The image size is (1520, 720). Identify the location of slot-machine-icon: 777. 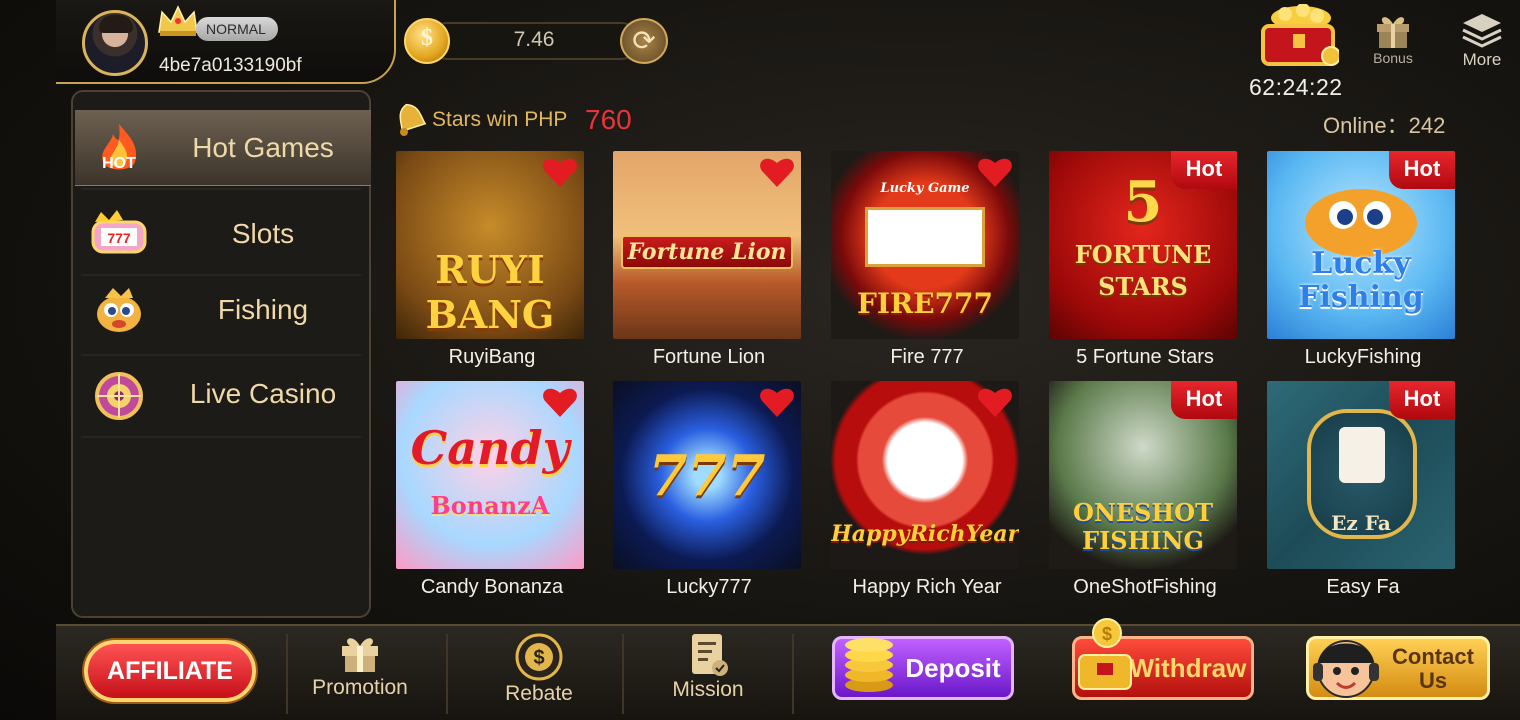
(119, 232).